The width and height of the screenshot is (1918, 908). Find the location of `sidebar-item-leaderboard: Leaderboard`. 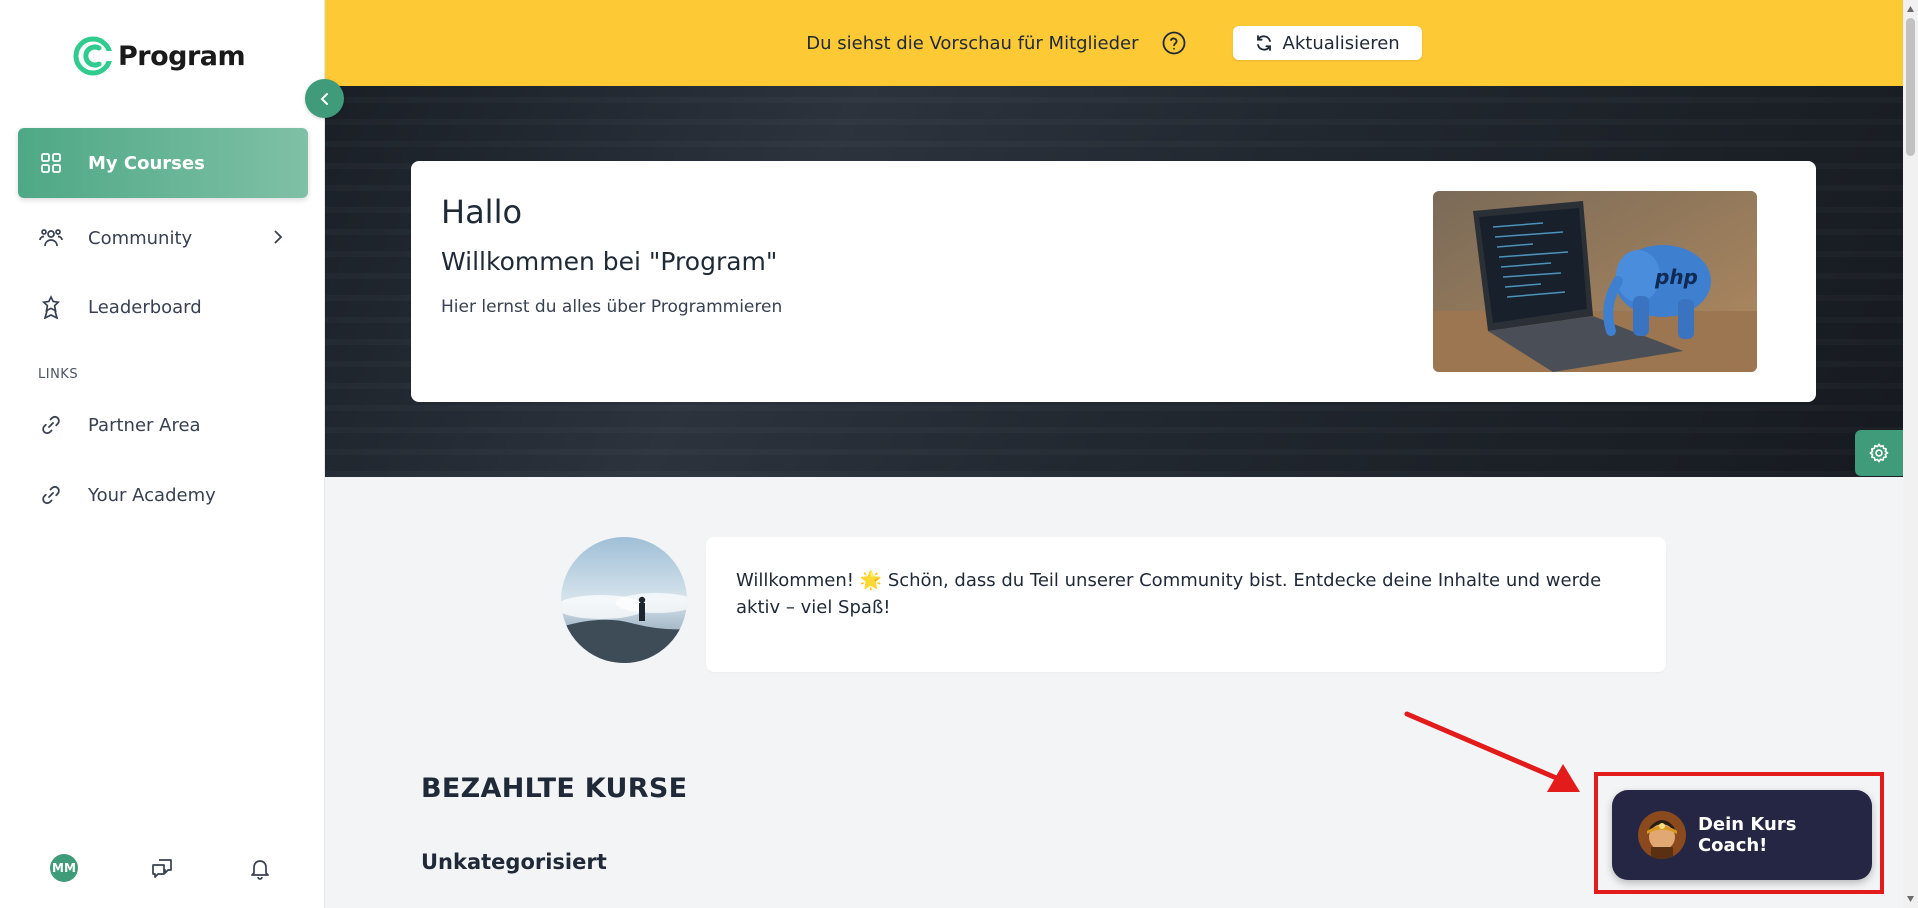

sidebar-item-leaderboard: Leaderboard is located at coordinates (163, 307).